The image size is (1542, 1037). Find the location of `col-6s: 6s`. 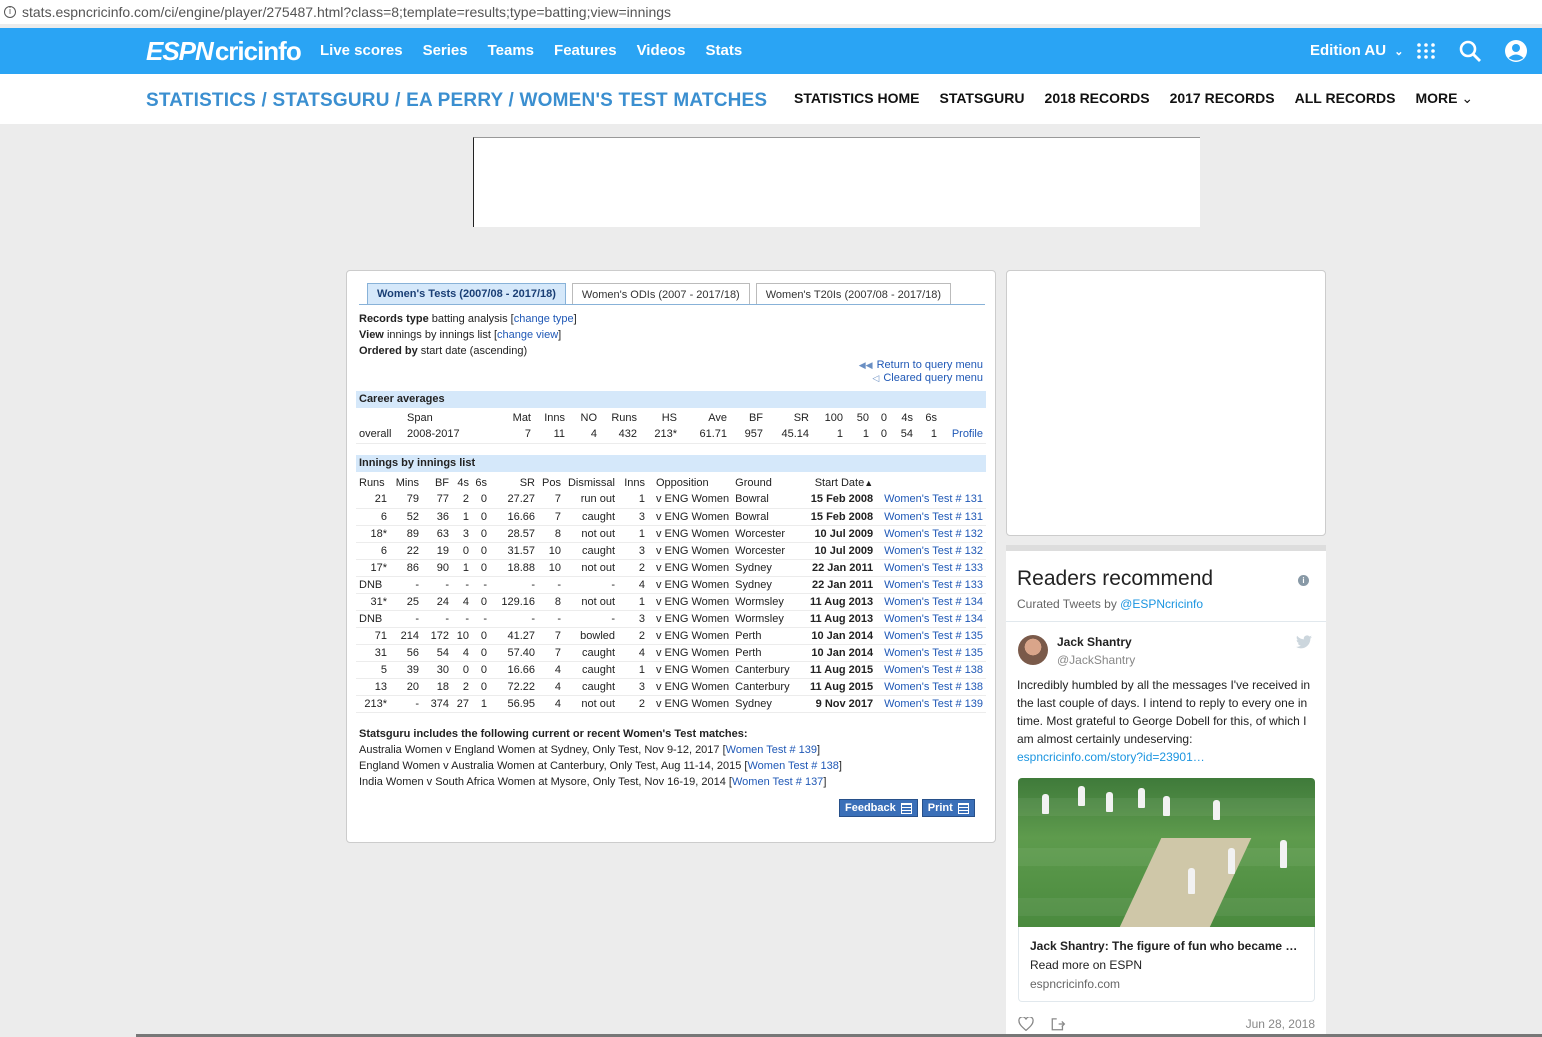

col-6s: 6s is located at coordinates (481, 482).